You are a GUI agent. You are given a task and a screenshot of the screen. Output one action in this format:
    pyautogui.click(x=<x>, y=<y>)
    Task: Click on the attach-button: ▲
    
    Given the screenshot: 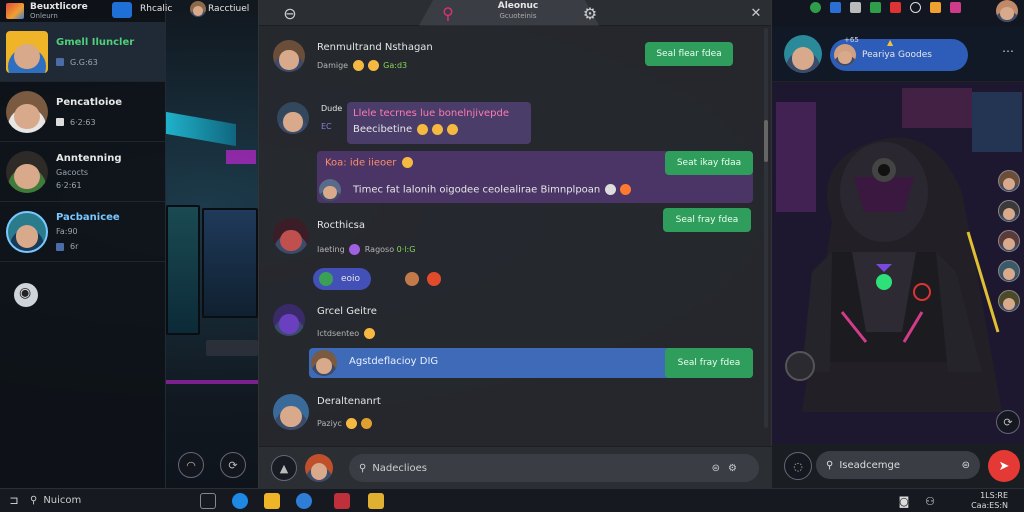 What is the action you would take?
    pyautogui.click(x=284, y=468)
    